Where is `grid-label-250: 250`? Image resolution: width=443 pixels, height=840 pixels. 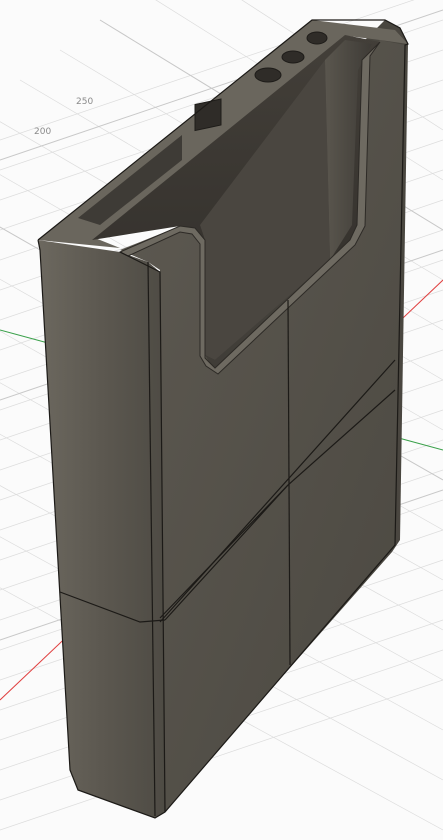
grid-label-250: 250 is located at coordinates (84, 102).